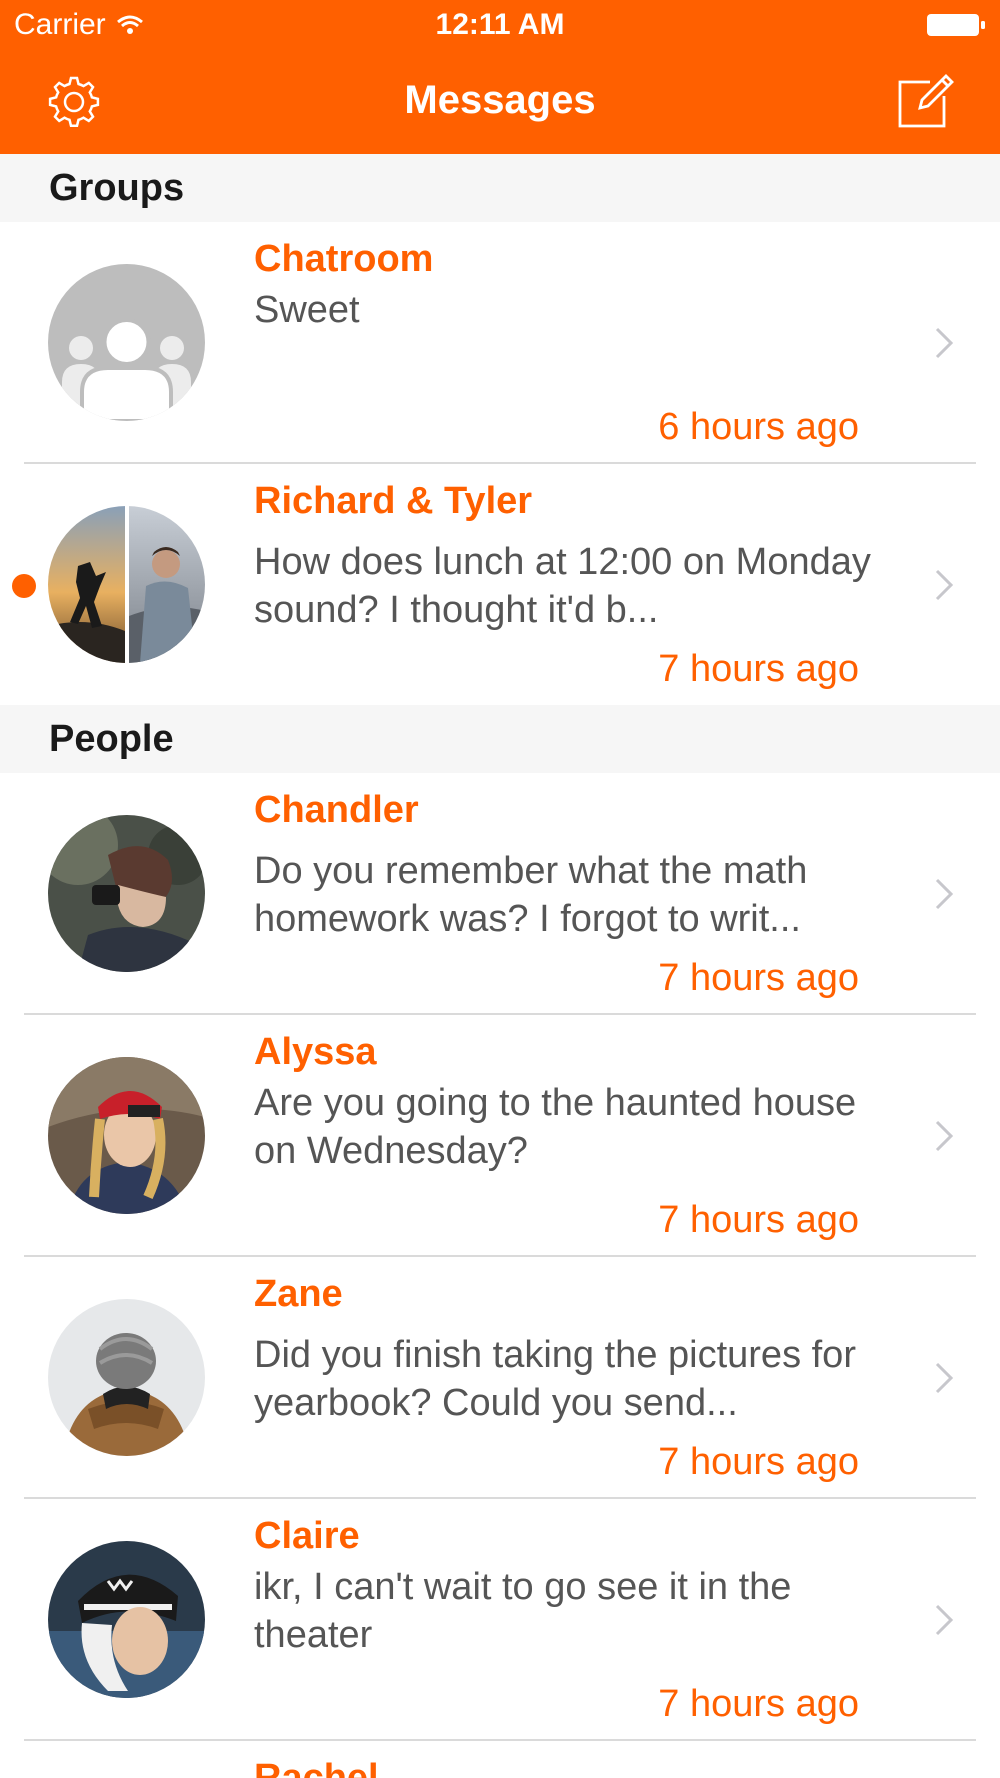  What do you see at coordinates (500, 739) in the screenshot?
I see `section-header-people: People` at bounding box center [500, 739].